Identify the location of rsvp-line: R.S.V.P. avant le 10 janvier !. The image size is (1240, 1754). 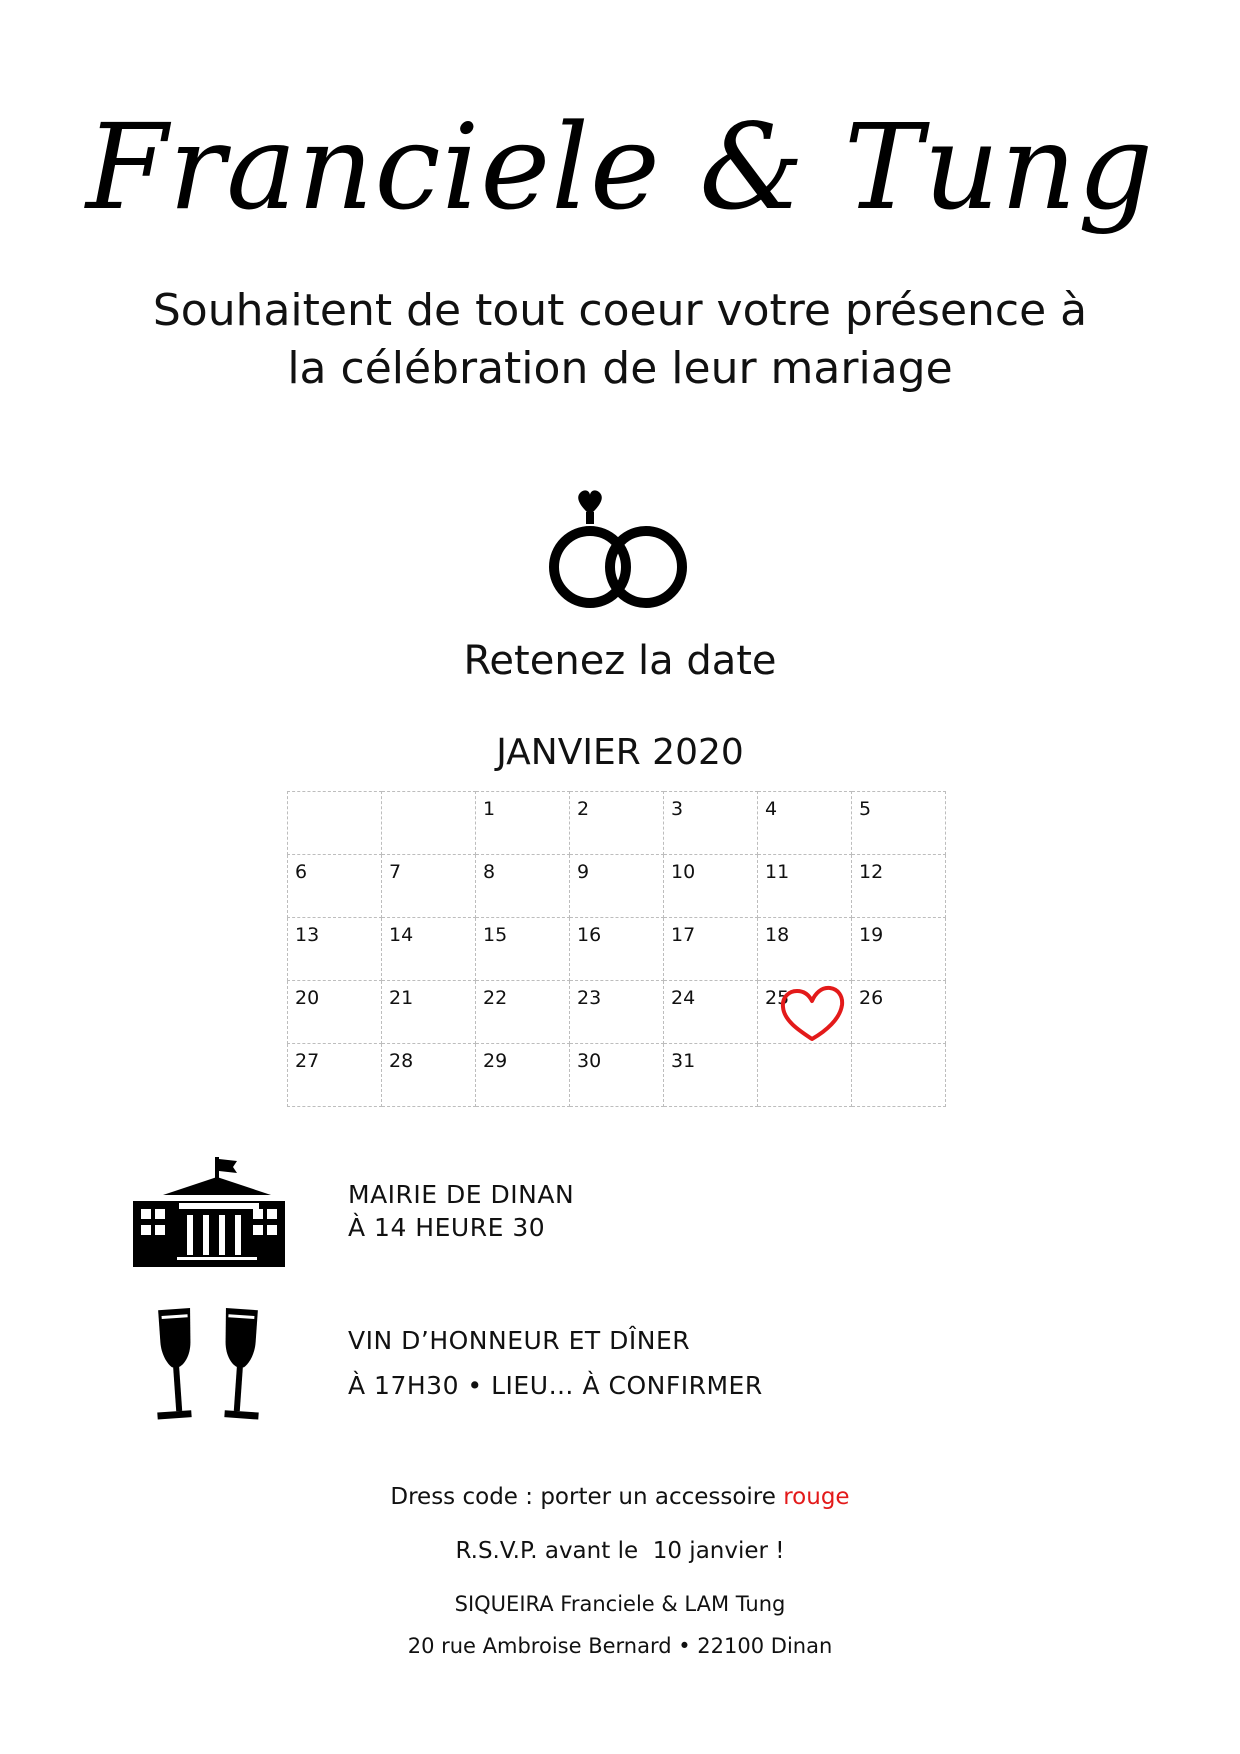
(620, 1551).